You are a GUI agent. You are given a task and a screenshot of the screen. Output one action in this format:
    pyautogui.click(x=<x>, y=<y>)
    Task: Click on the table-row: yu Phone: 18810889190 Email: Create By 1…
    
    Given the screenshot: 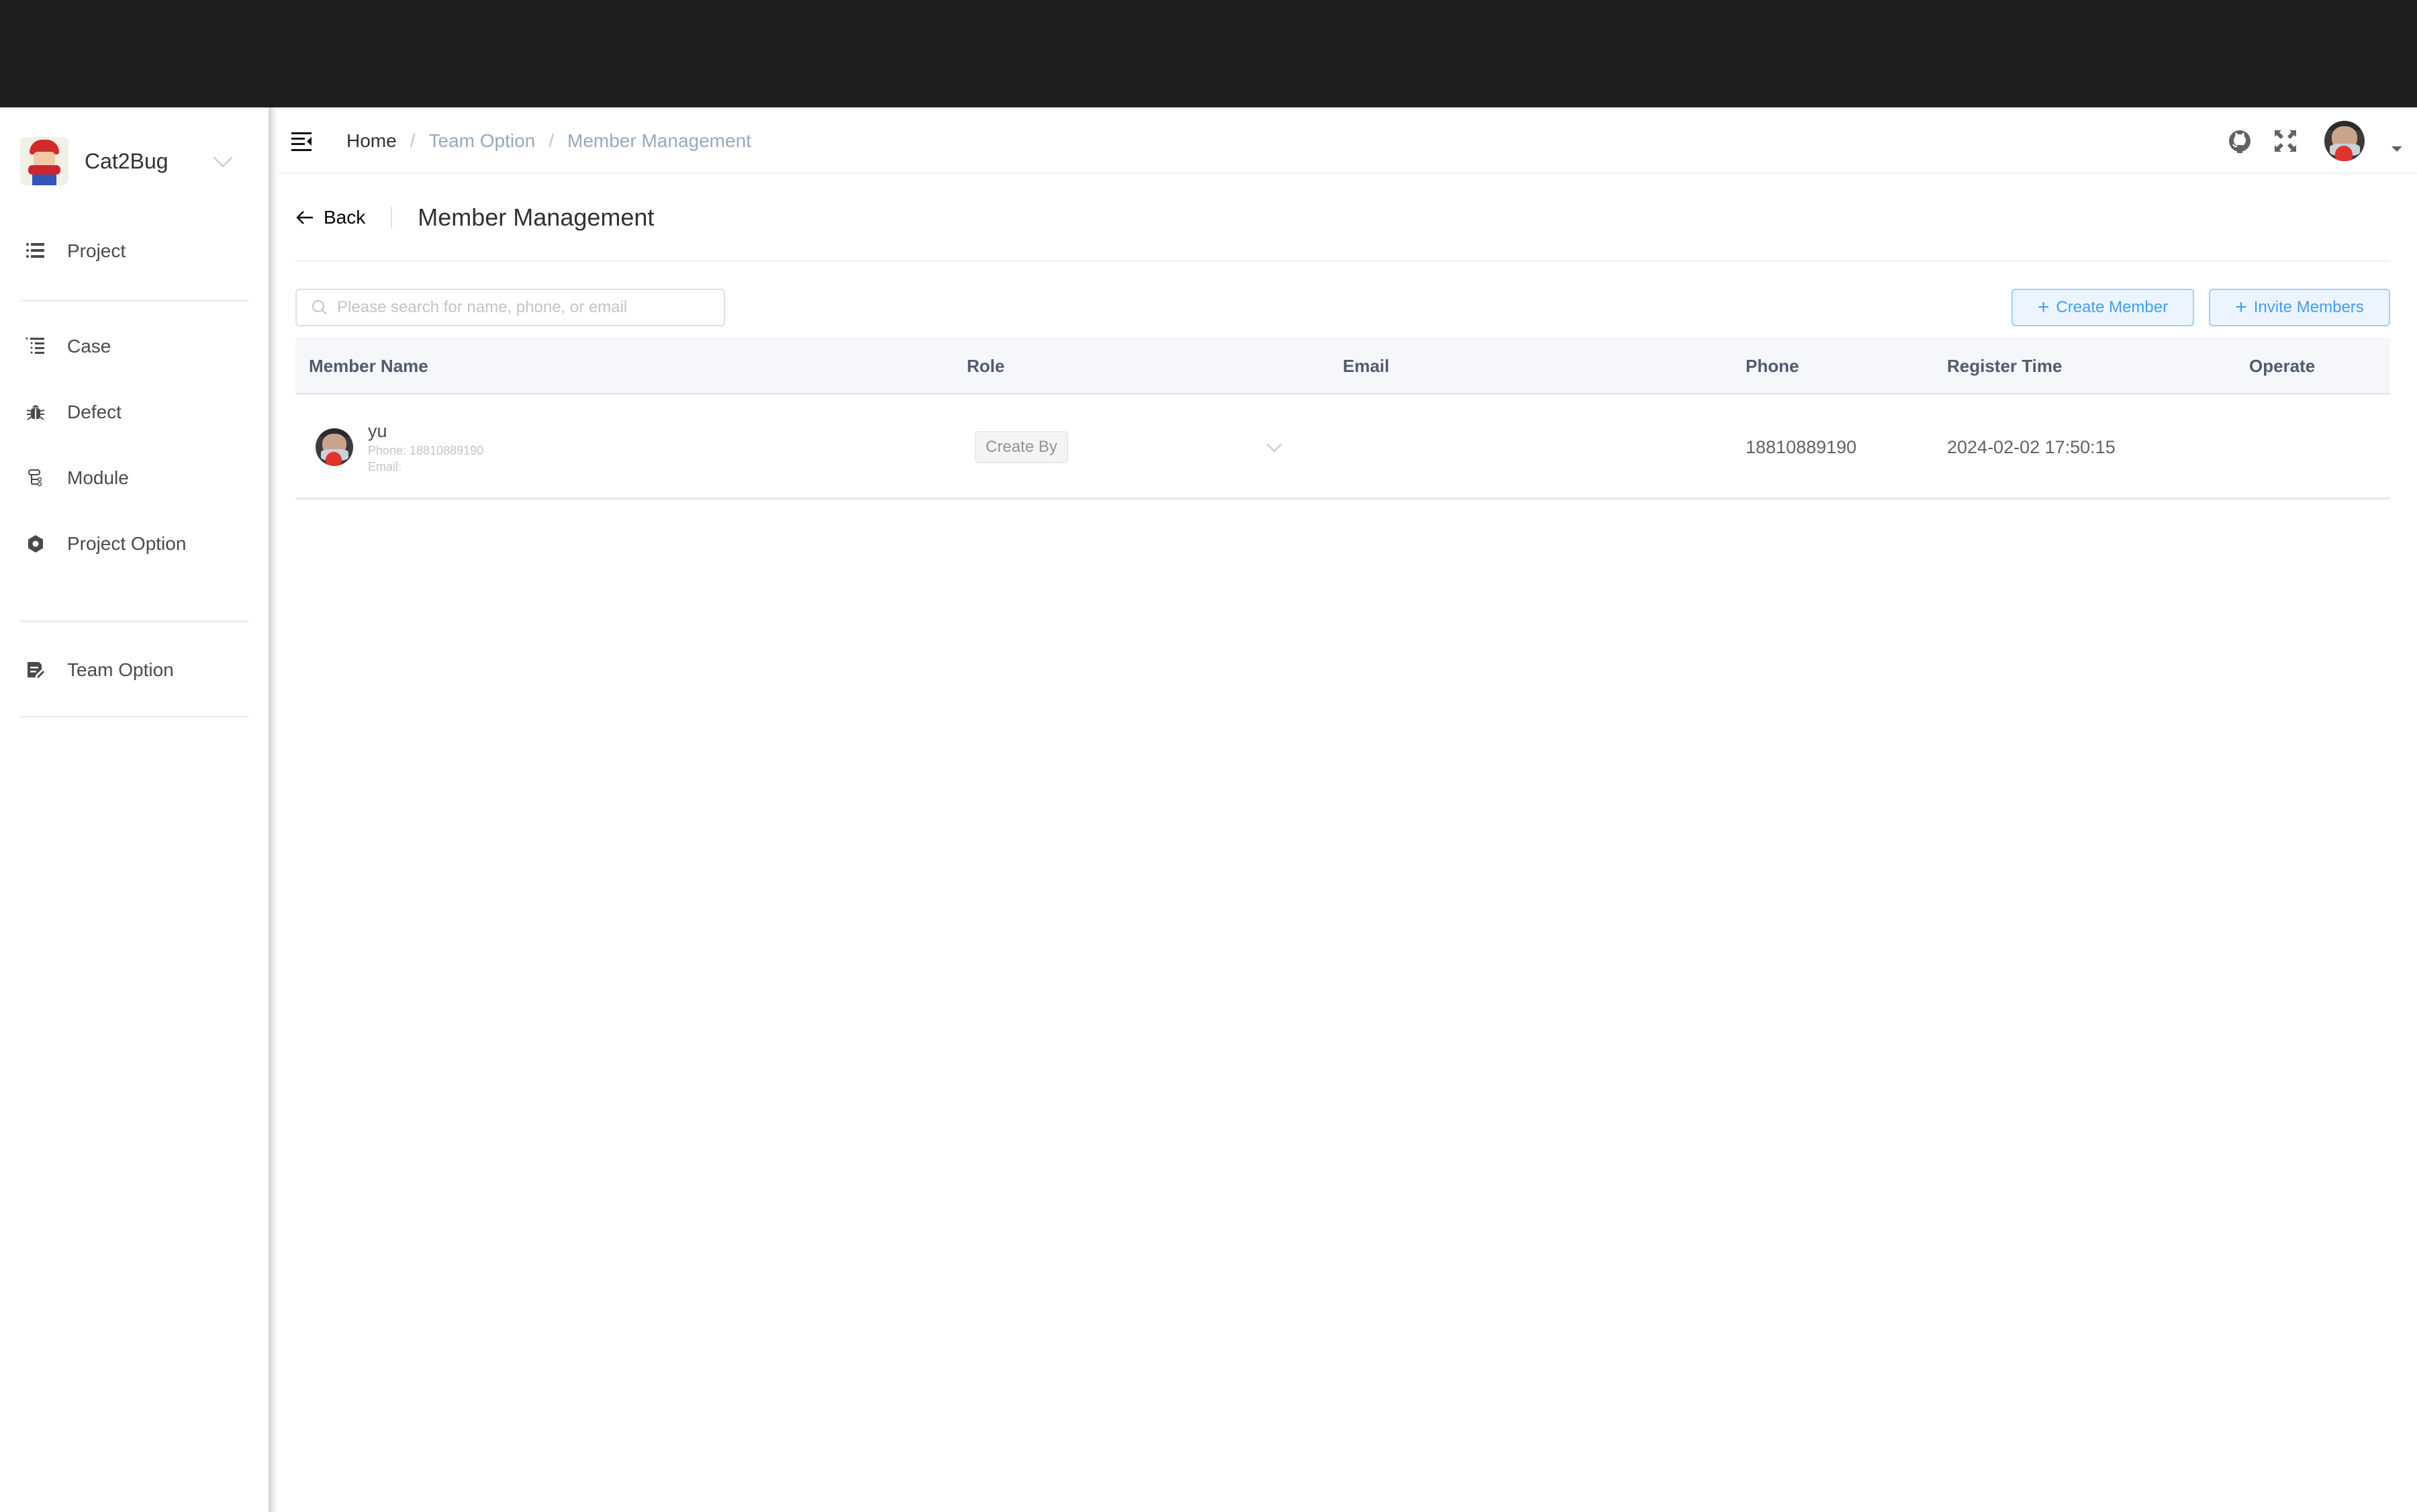 What is the action you would take?
    pyautogui.click(x=1343, y=447)
    